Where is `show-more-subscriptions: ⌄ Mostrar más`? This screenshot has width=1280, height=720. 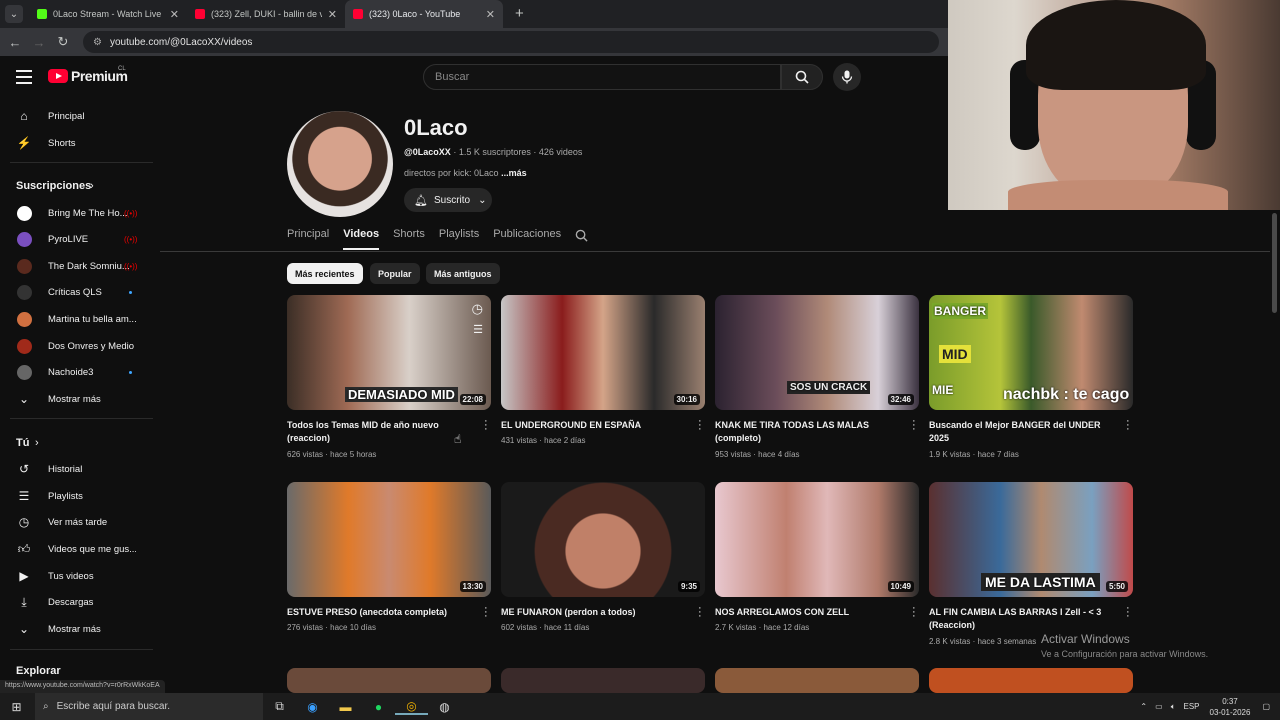 show-more-subscriptions: ⌄ Mostrar más is located at coordinates (77, 399).